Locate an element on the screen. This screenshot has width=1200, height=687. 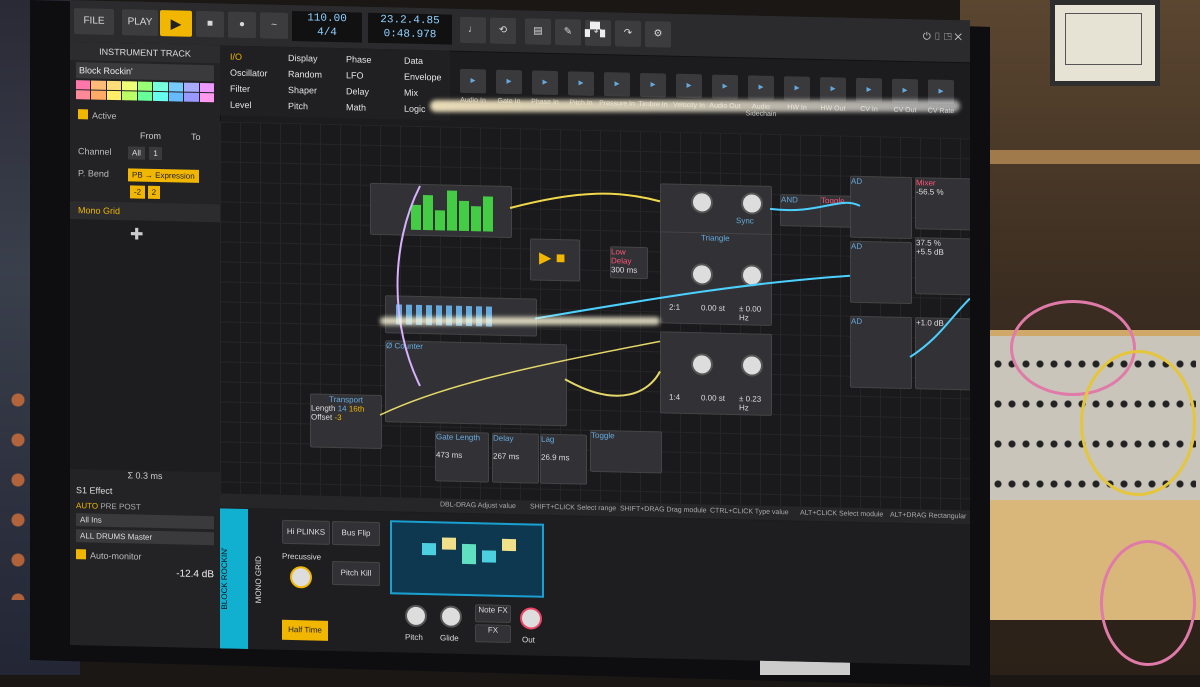
category-tab: I/O is located at coordinates (236, 57).